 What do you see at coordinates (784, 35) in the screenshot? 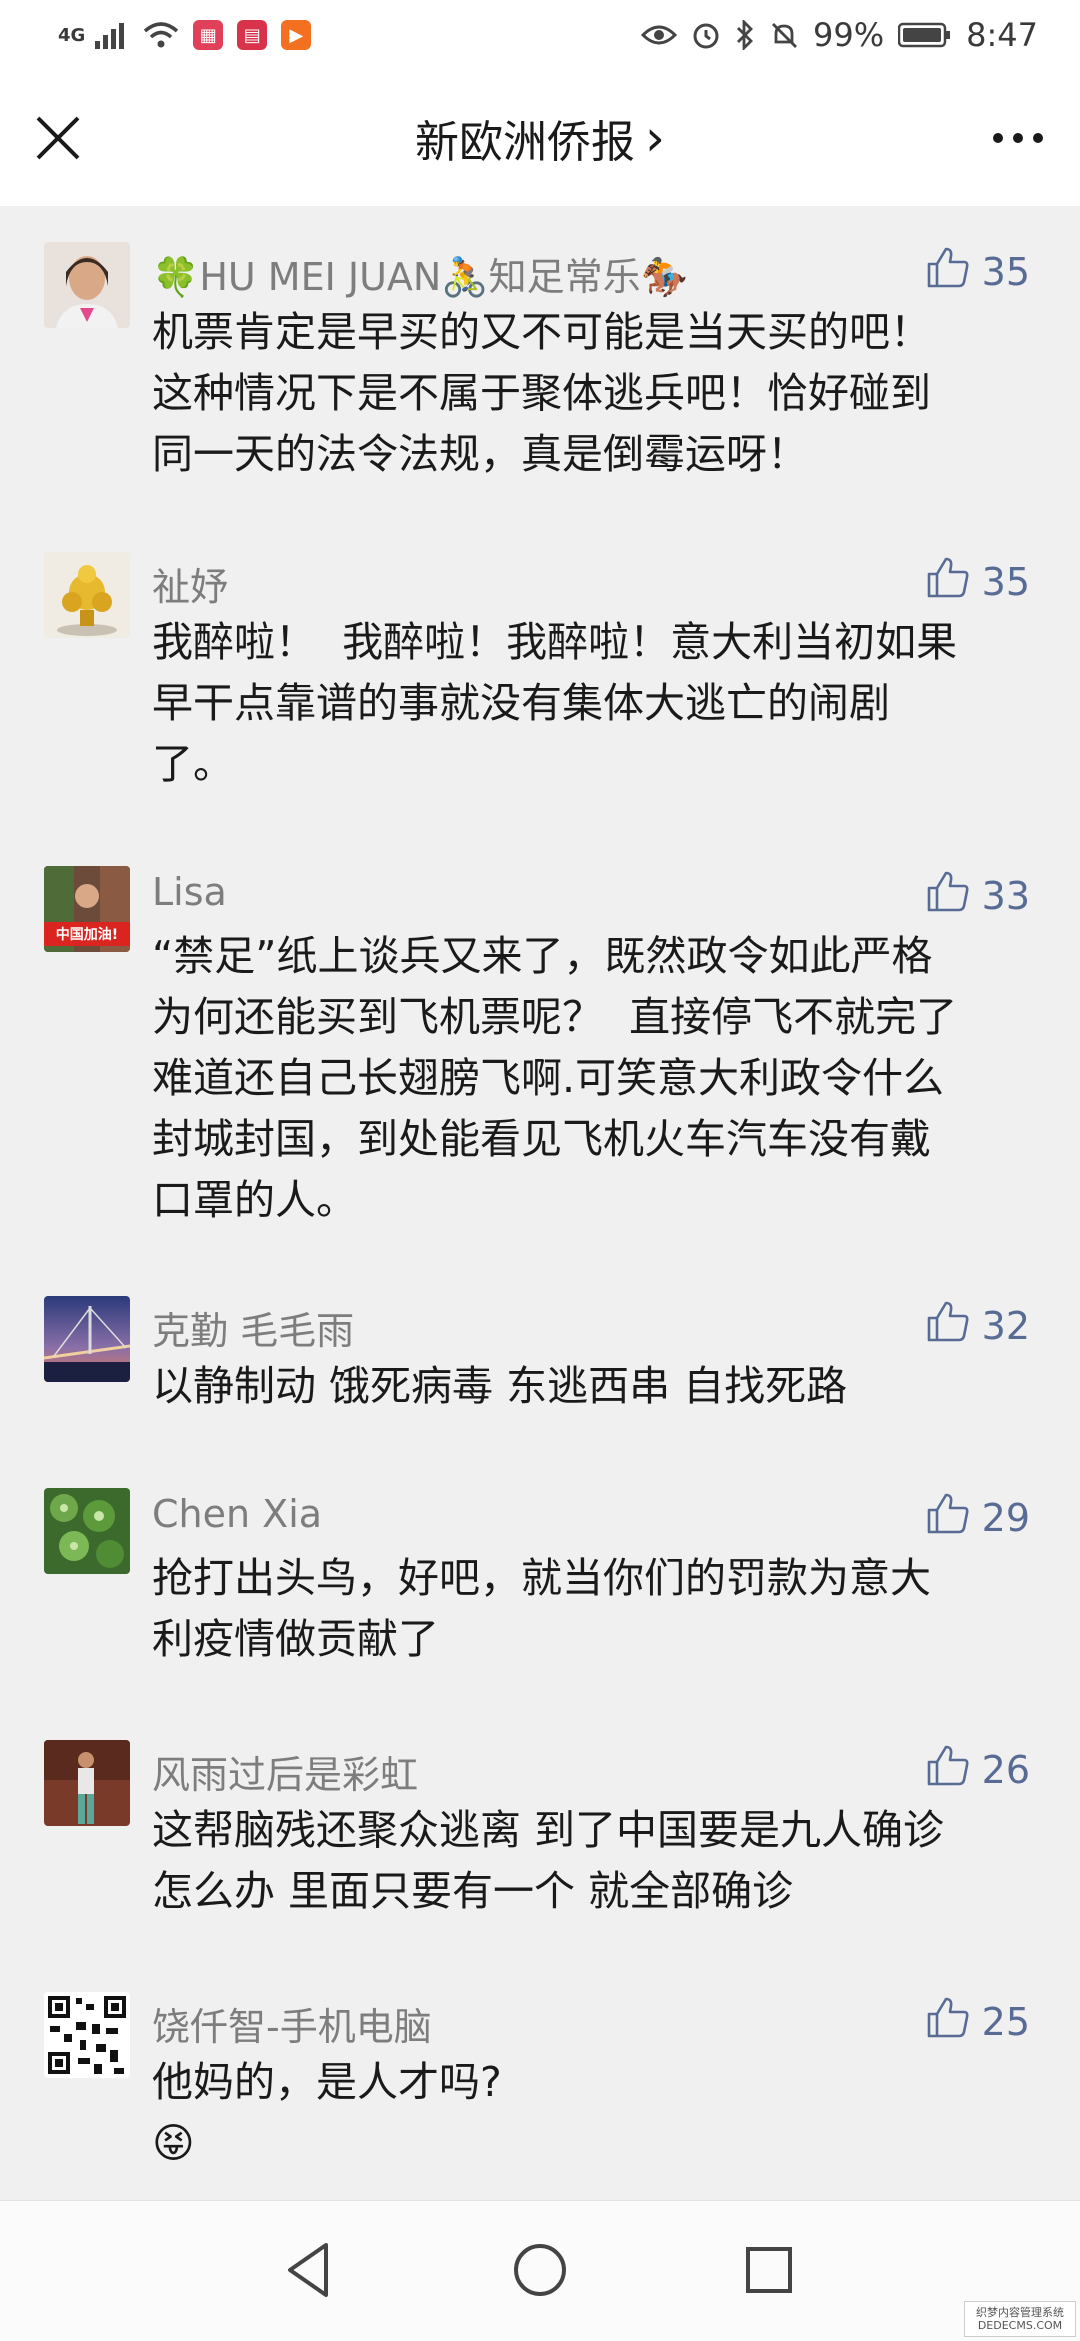
I see `mute-bell-icon` at bounding box center [784, 35].